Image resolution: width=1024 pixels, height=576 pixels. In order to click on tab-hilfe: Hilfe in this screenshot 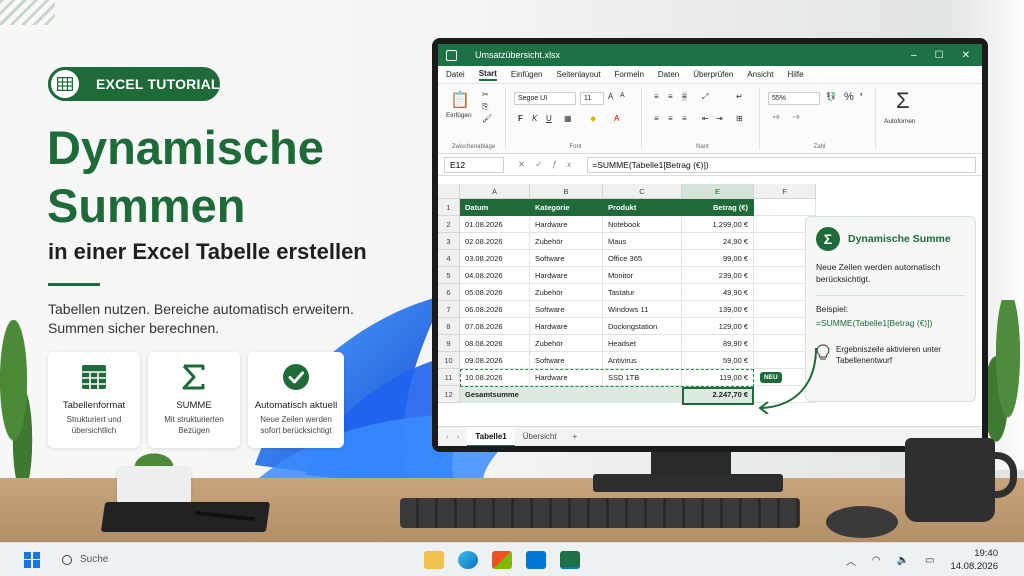, I will do `click(796, 74)`.